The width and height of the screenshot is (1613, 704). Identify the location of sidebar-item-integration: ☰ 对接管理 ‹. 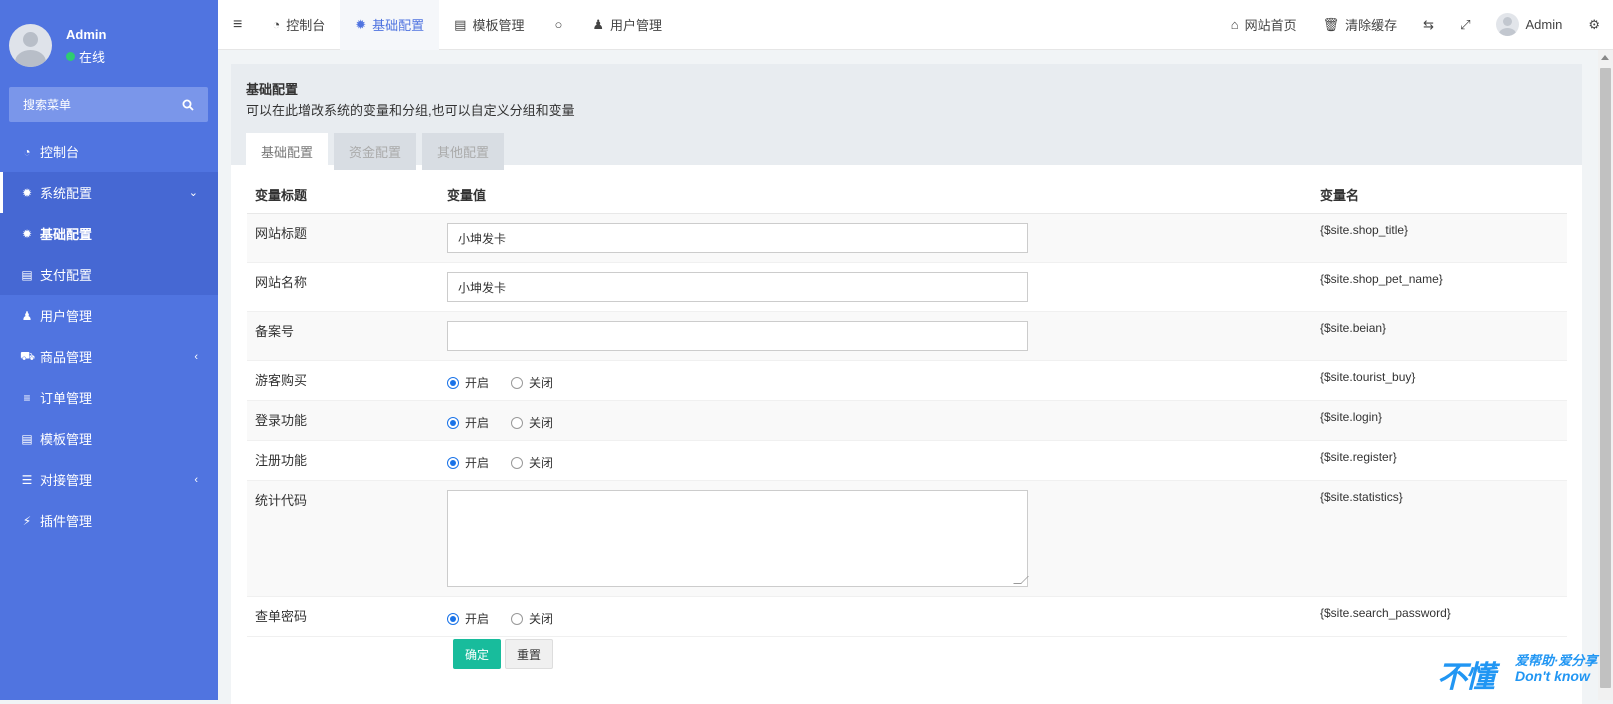
(109, 479).